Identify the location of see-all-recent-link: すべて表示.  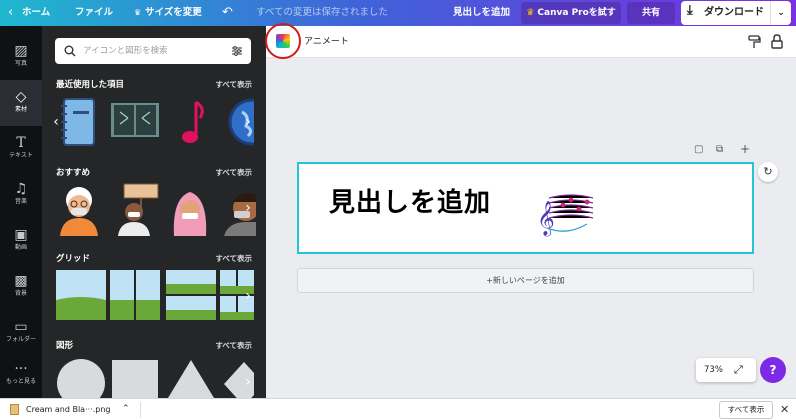
(233, 84).